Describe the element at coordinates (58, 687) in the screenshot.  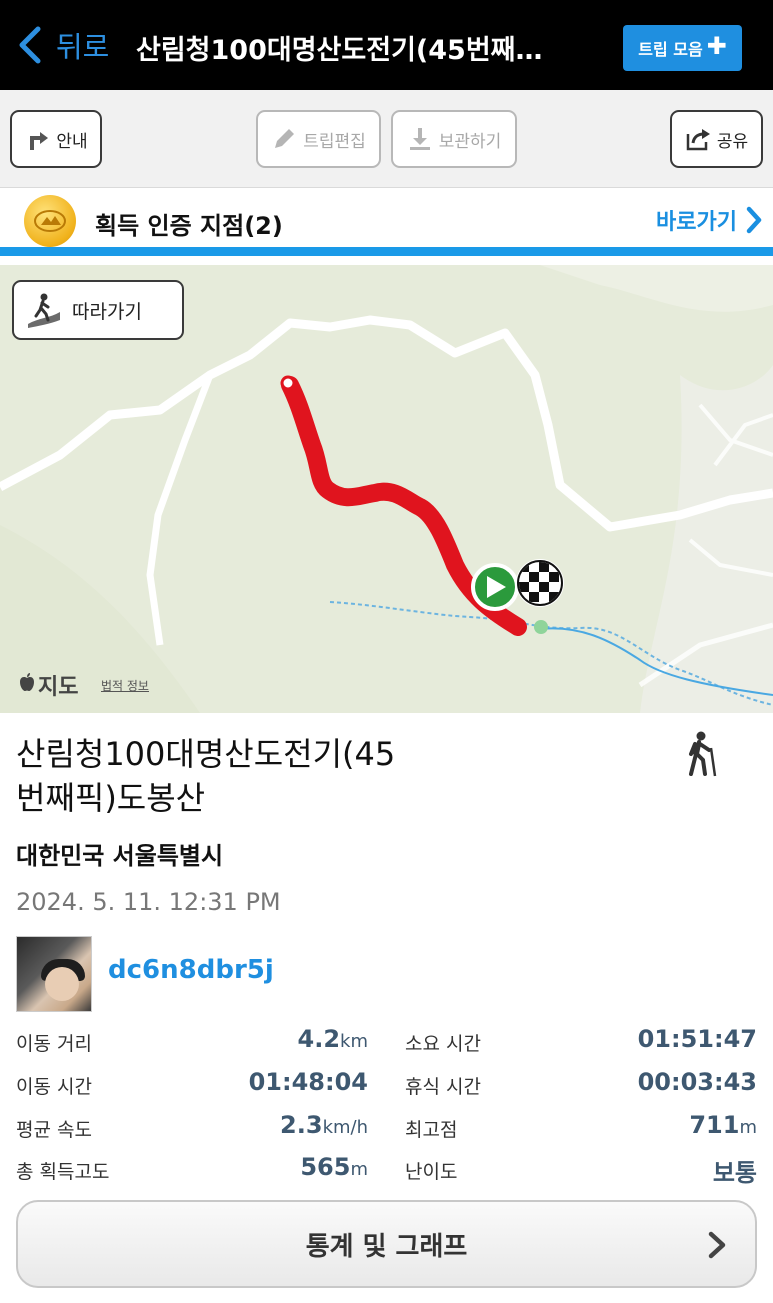
I see `maps-label: 지도` at that location.